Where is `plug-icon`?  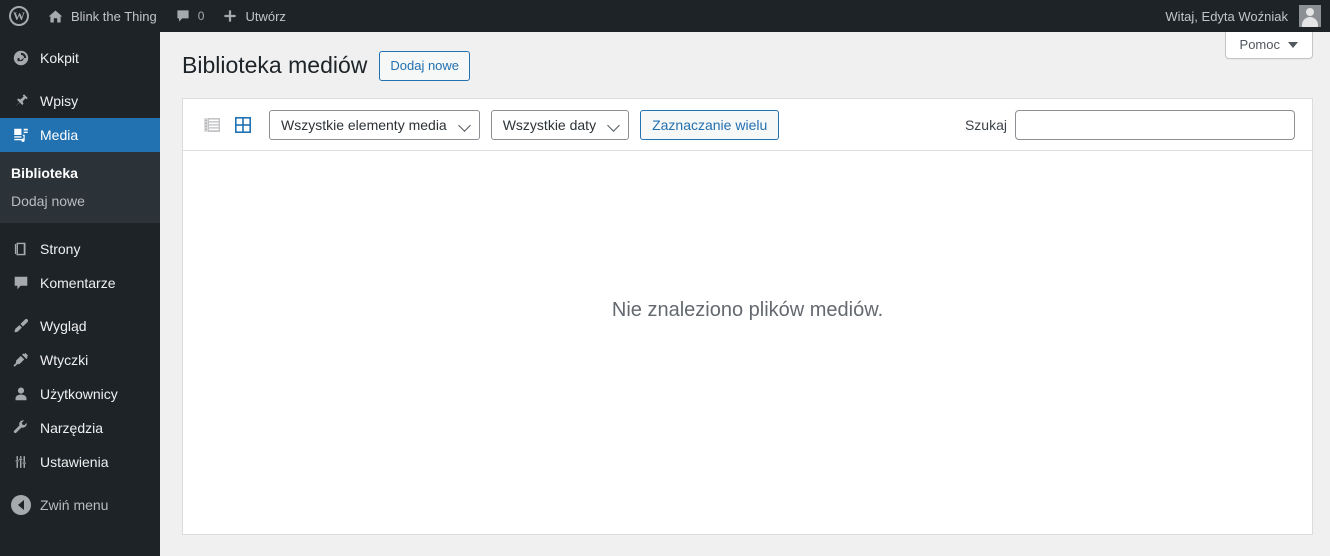
plug-icon is located at coordinates (21, 360).